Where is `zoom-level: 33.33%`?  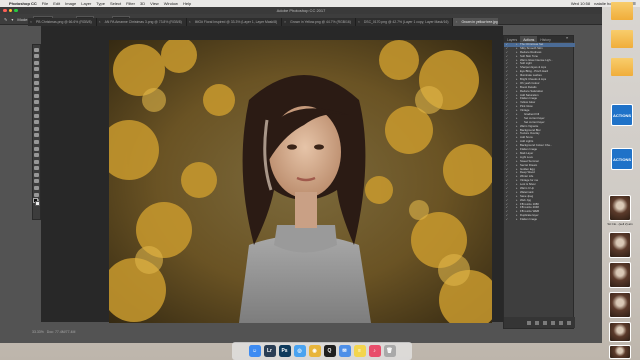 zoom-level: 33.33% is located at coordinates (38, 332).